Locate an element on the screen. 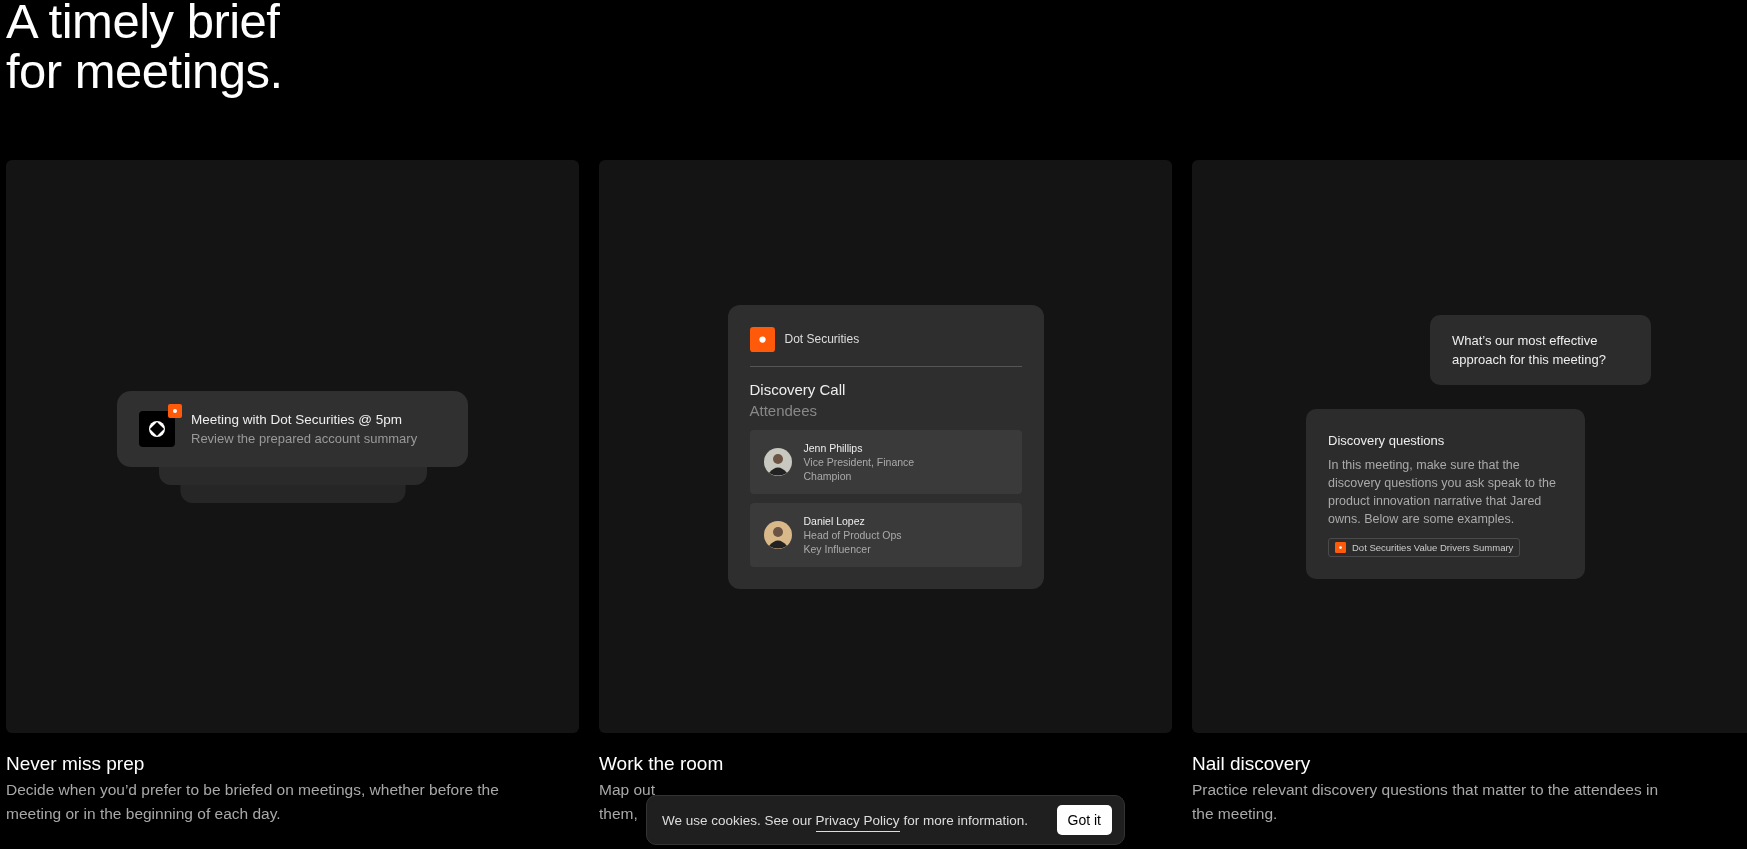 The height and width of the screenshot is (849, 1747). feature-description: Practice relevant discovery questions that matter to the attendees in the meeting. is located at coordinates (1425, 802).